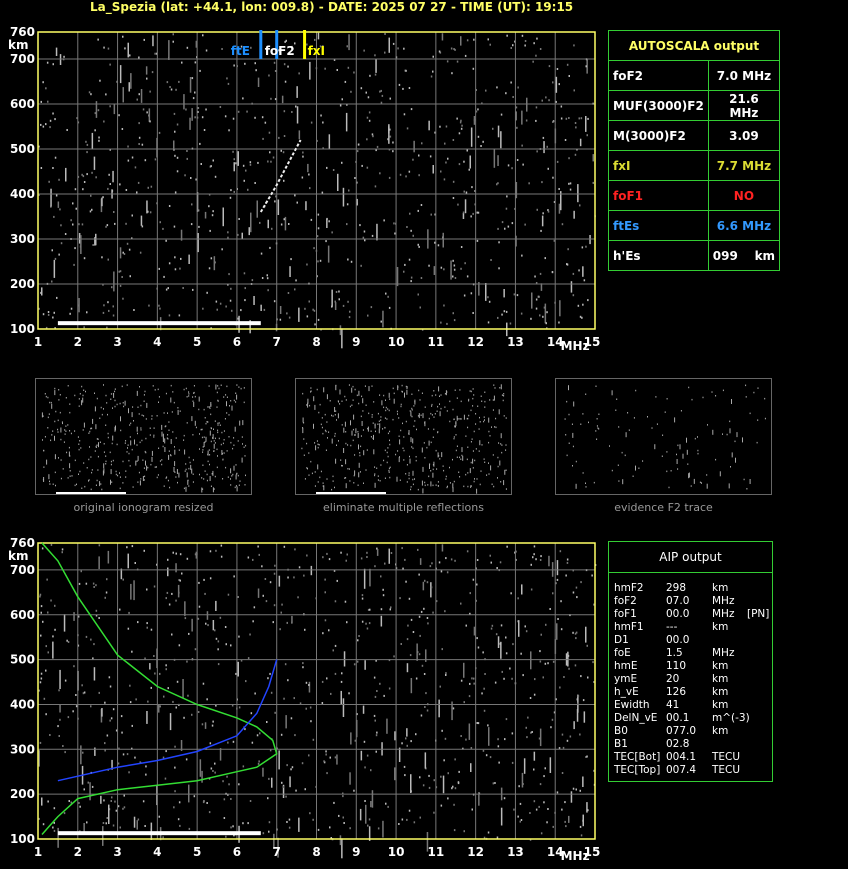 The height and width of the screenshot is (869, 848). Describe the element at coordinates (673, 679) in the screenshot. I see `aip-value: 20` at that location.